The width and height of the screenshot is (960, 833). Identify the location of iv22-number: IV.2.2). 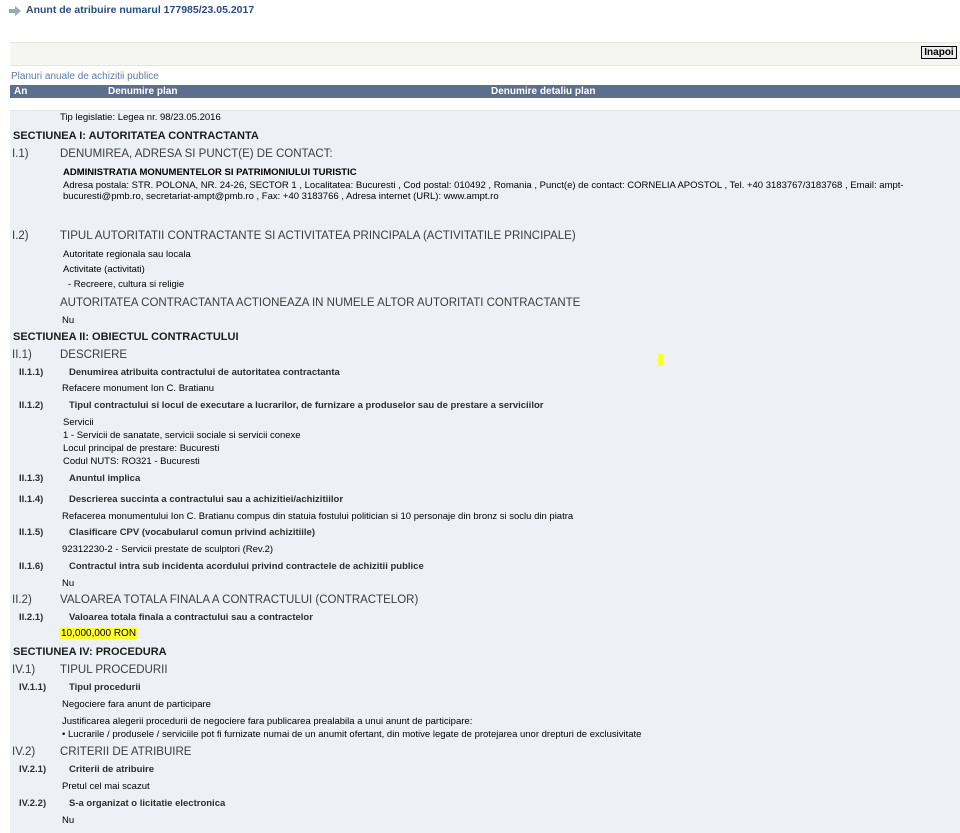
(33, 803).